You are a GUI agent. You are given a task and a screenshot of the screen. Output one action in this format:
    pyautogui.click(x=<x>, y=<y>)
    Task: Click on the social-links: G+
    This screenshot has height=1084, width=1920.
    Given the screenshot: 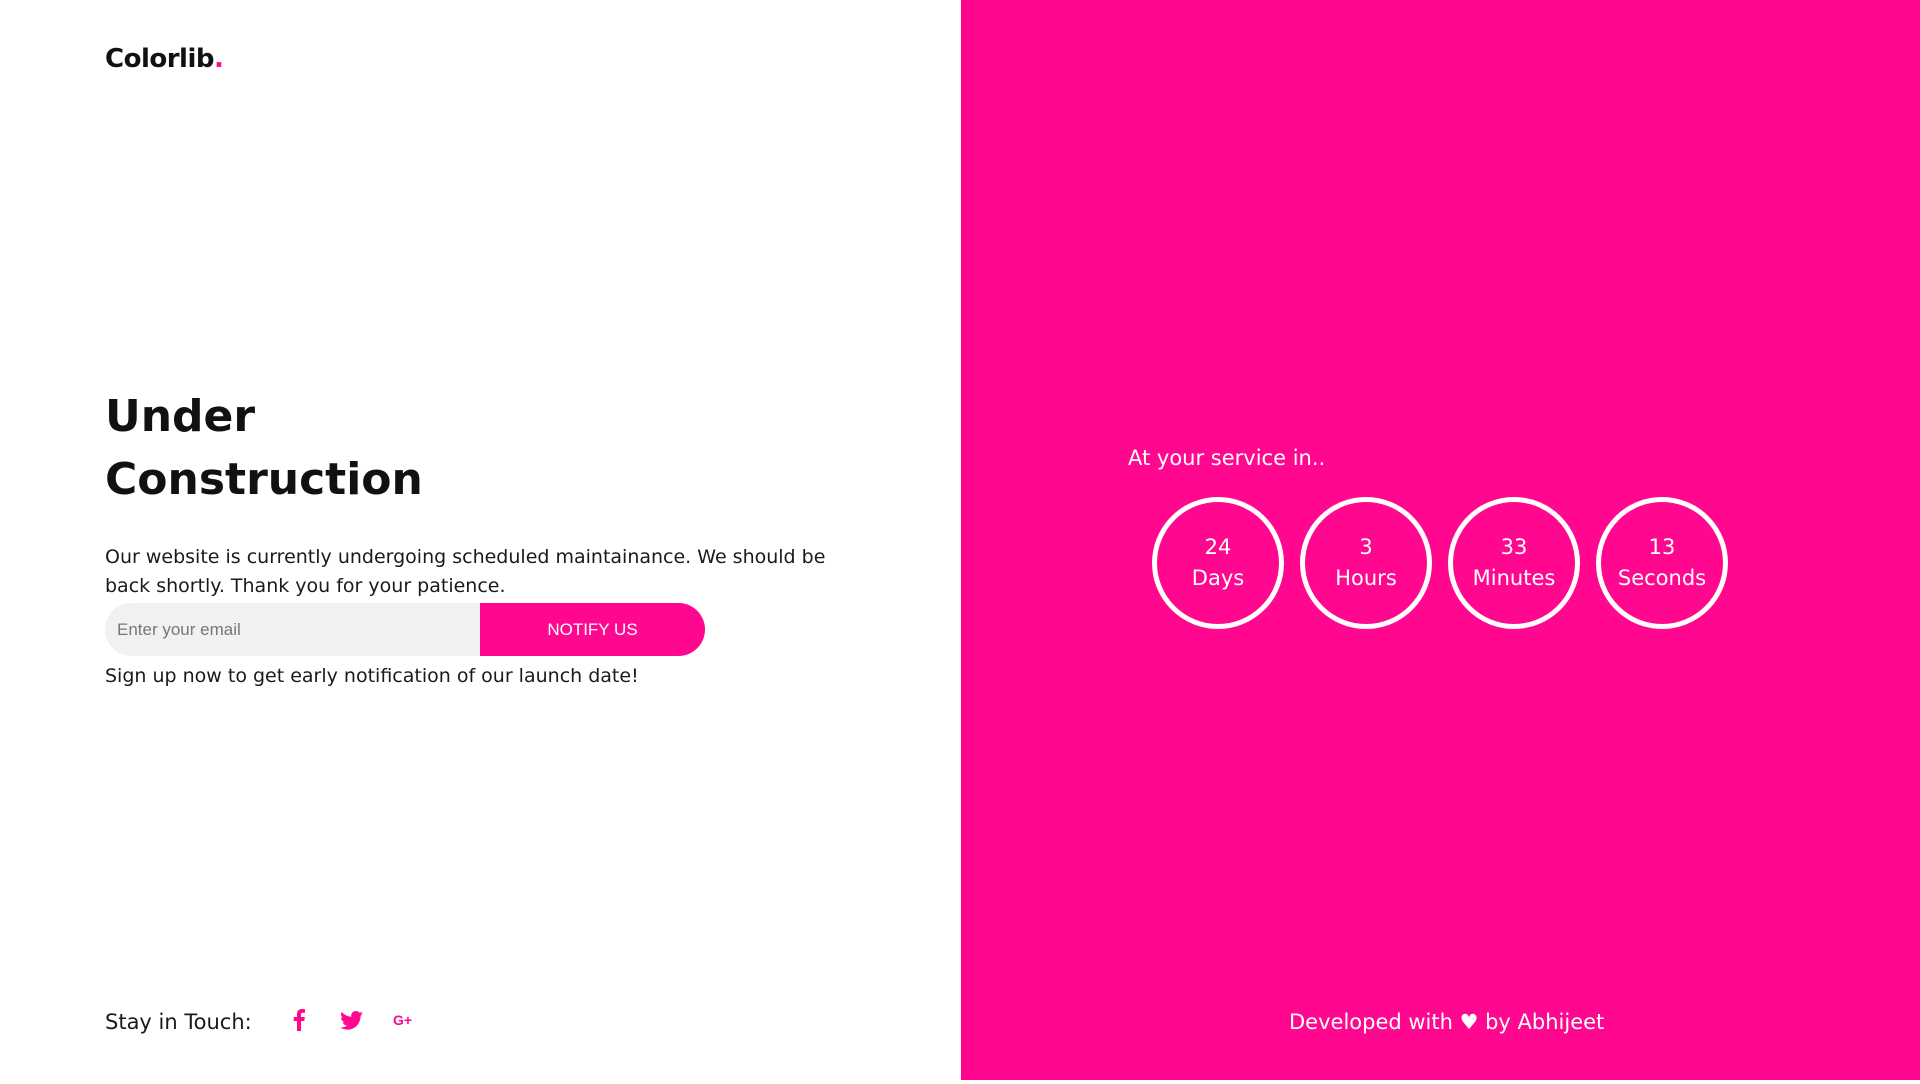 What is the action you would take?
    pyautogui.click(x=351, y=1020)
    